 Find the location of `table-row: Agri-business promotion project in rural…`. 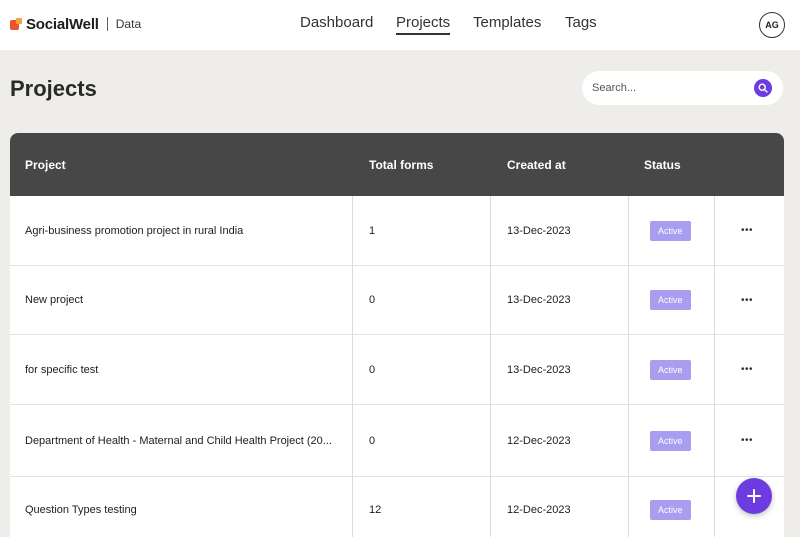

table-row: Agri-business promotion project in rural… is located at coordinates (397, 231).